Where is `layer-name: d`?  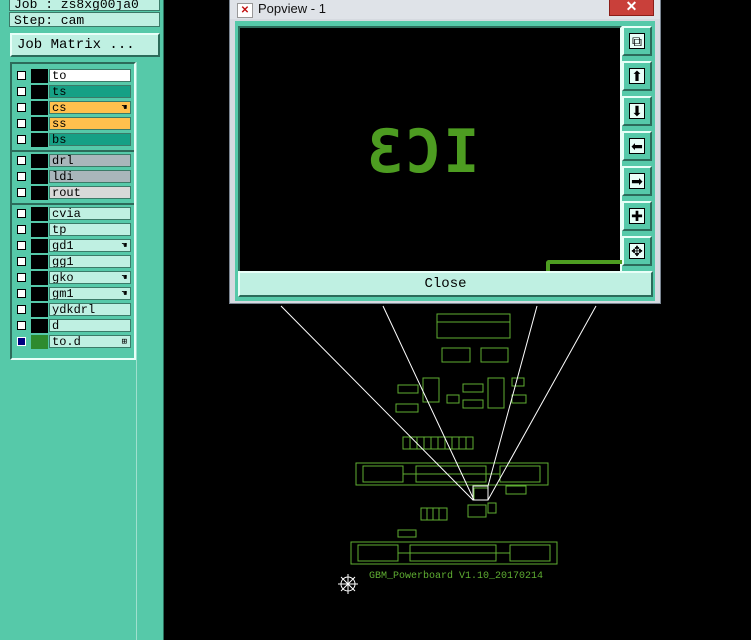 layer-name: d is located at coordinates (90, 325).